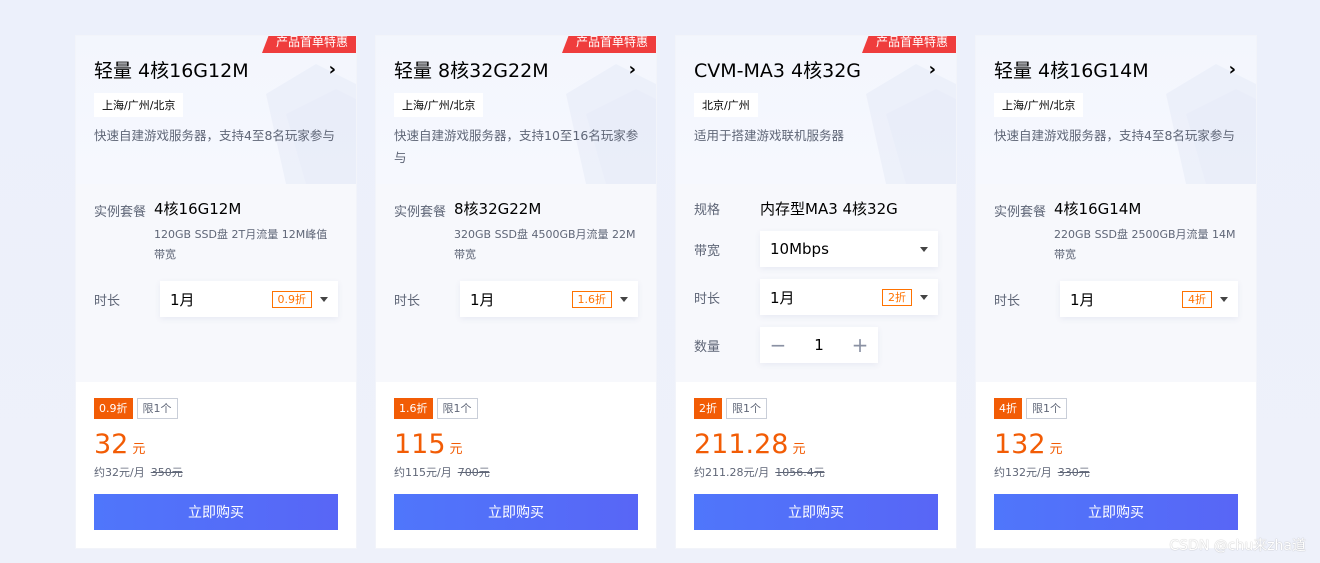 This screenshot has height=563, width=1320. What do you see at coordinates (1023, 472) in the screenshot?
I see `monthly-price: 约132元/月` at bounding box center [1023, 472].